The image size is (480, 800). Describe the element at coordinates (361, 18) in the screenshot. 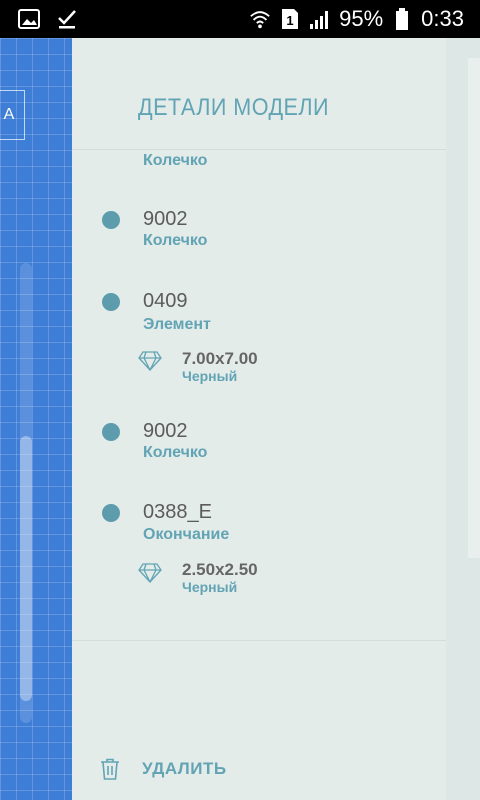

I see `battery-percent: 95%` at that location.